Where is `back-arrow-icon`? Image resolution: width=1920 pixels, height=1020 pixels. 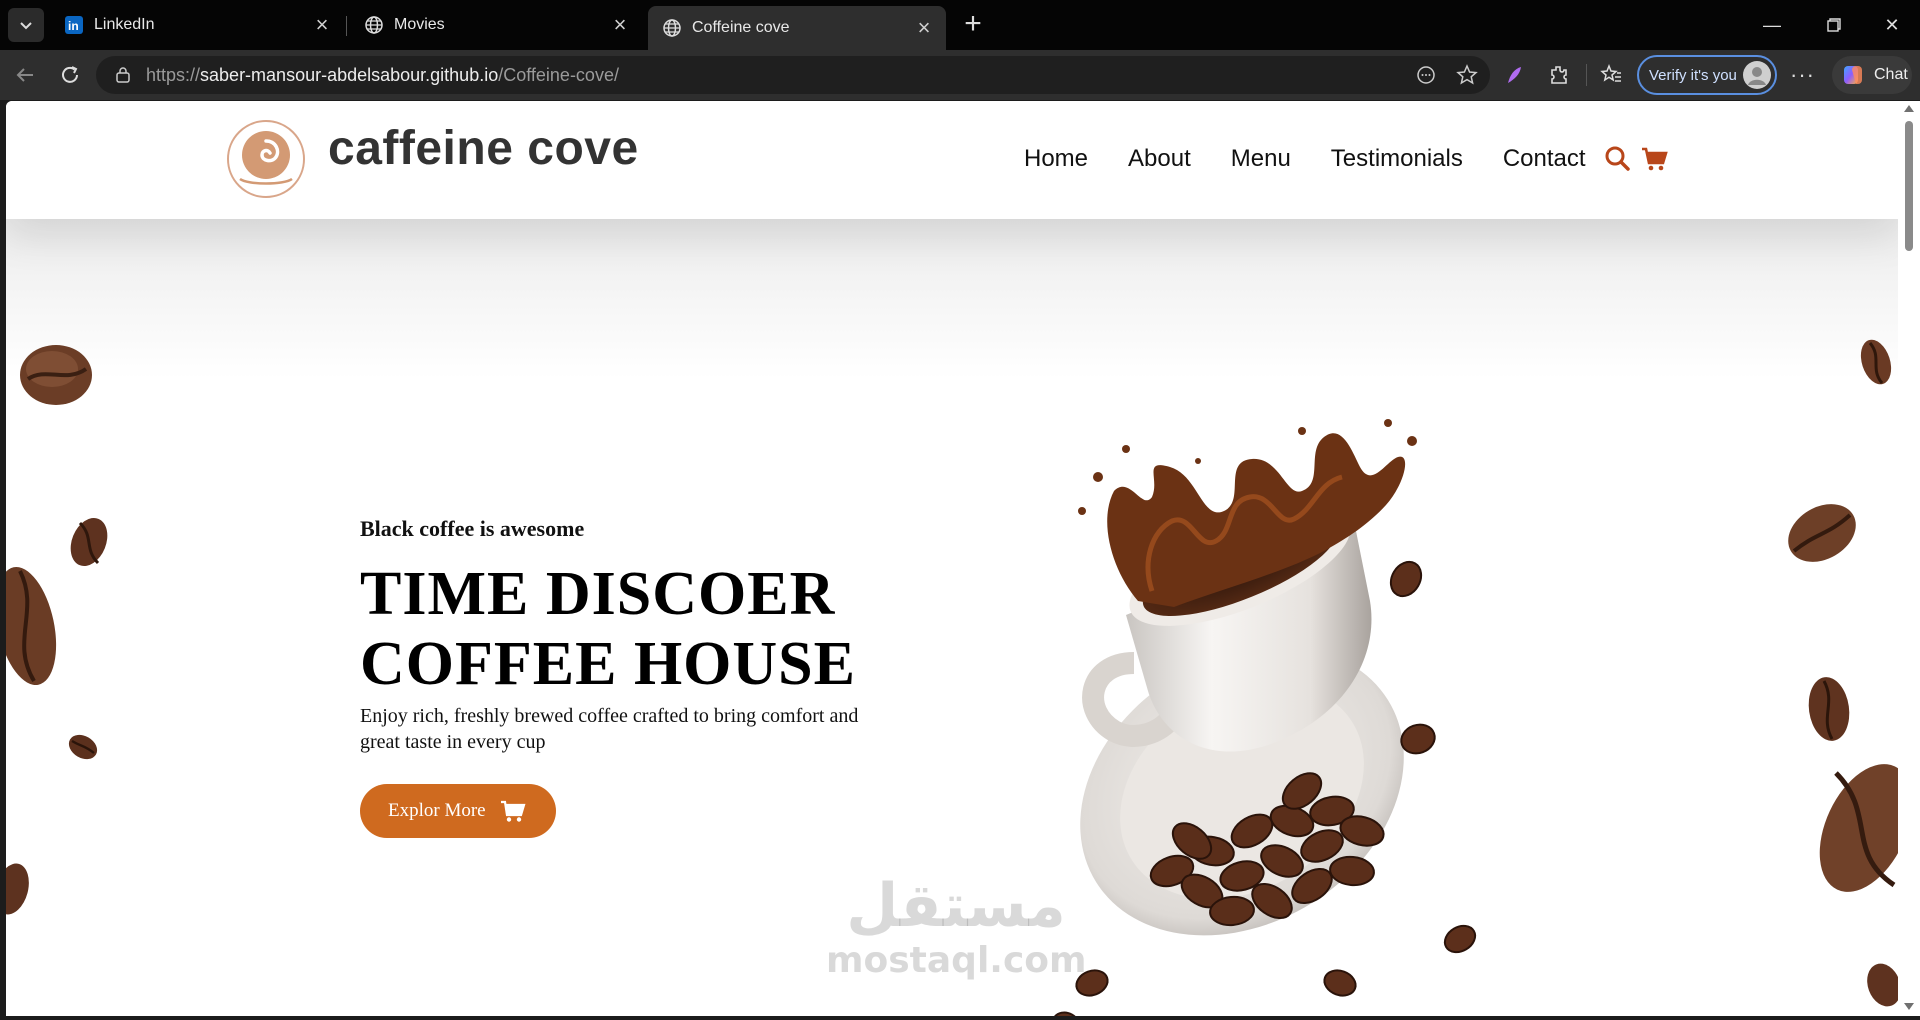
back-arrow-icon is located at coordinates (24, 75).